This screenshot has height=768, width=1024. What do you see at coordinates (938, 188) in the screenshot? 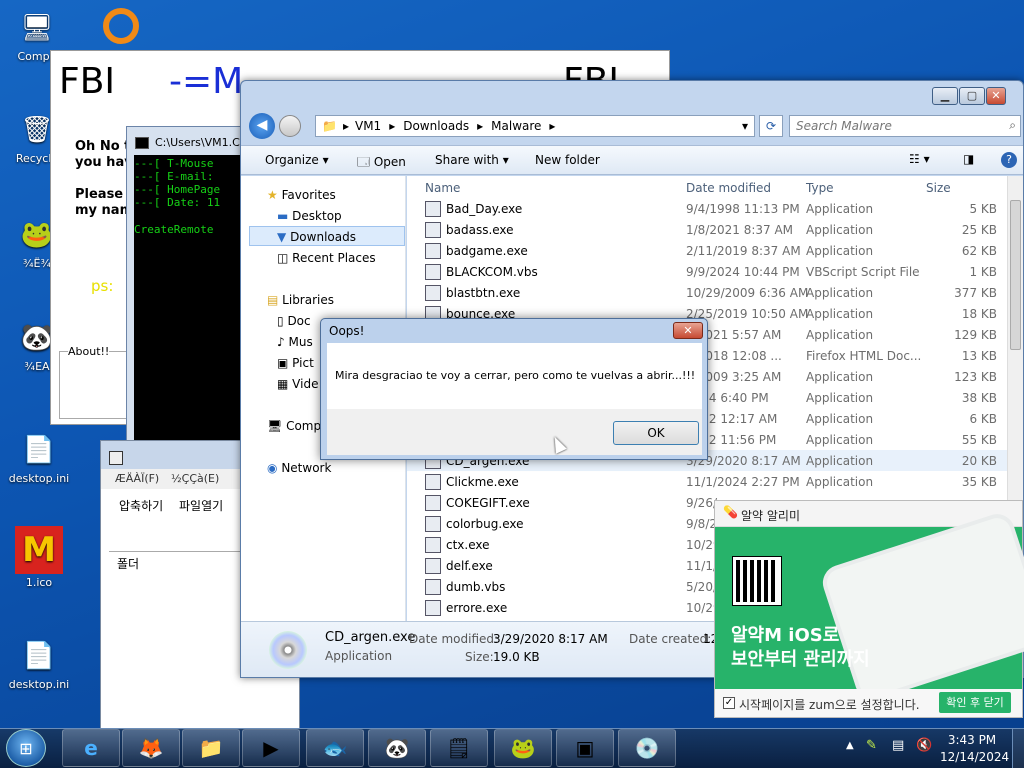
I see `col-size: Size` at bounding box center [938, 188].